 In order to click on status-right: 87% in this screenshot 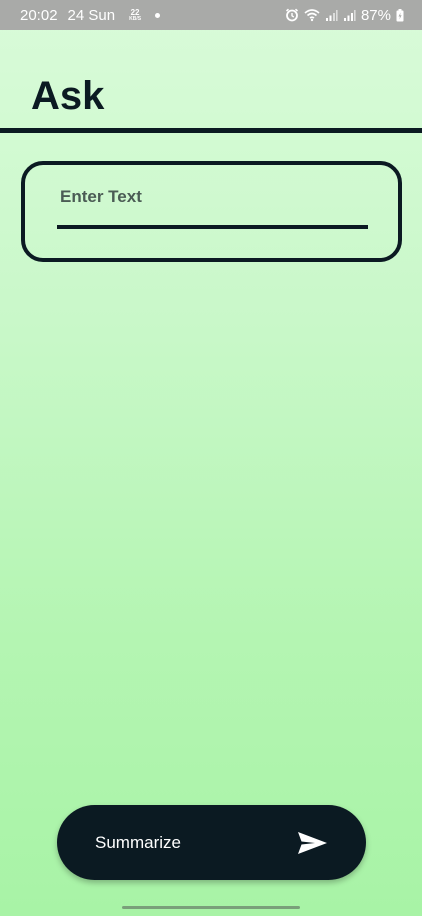, I will do `click(344, 15)`.